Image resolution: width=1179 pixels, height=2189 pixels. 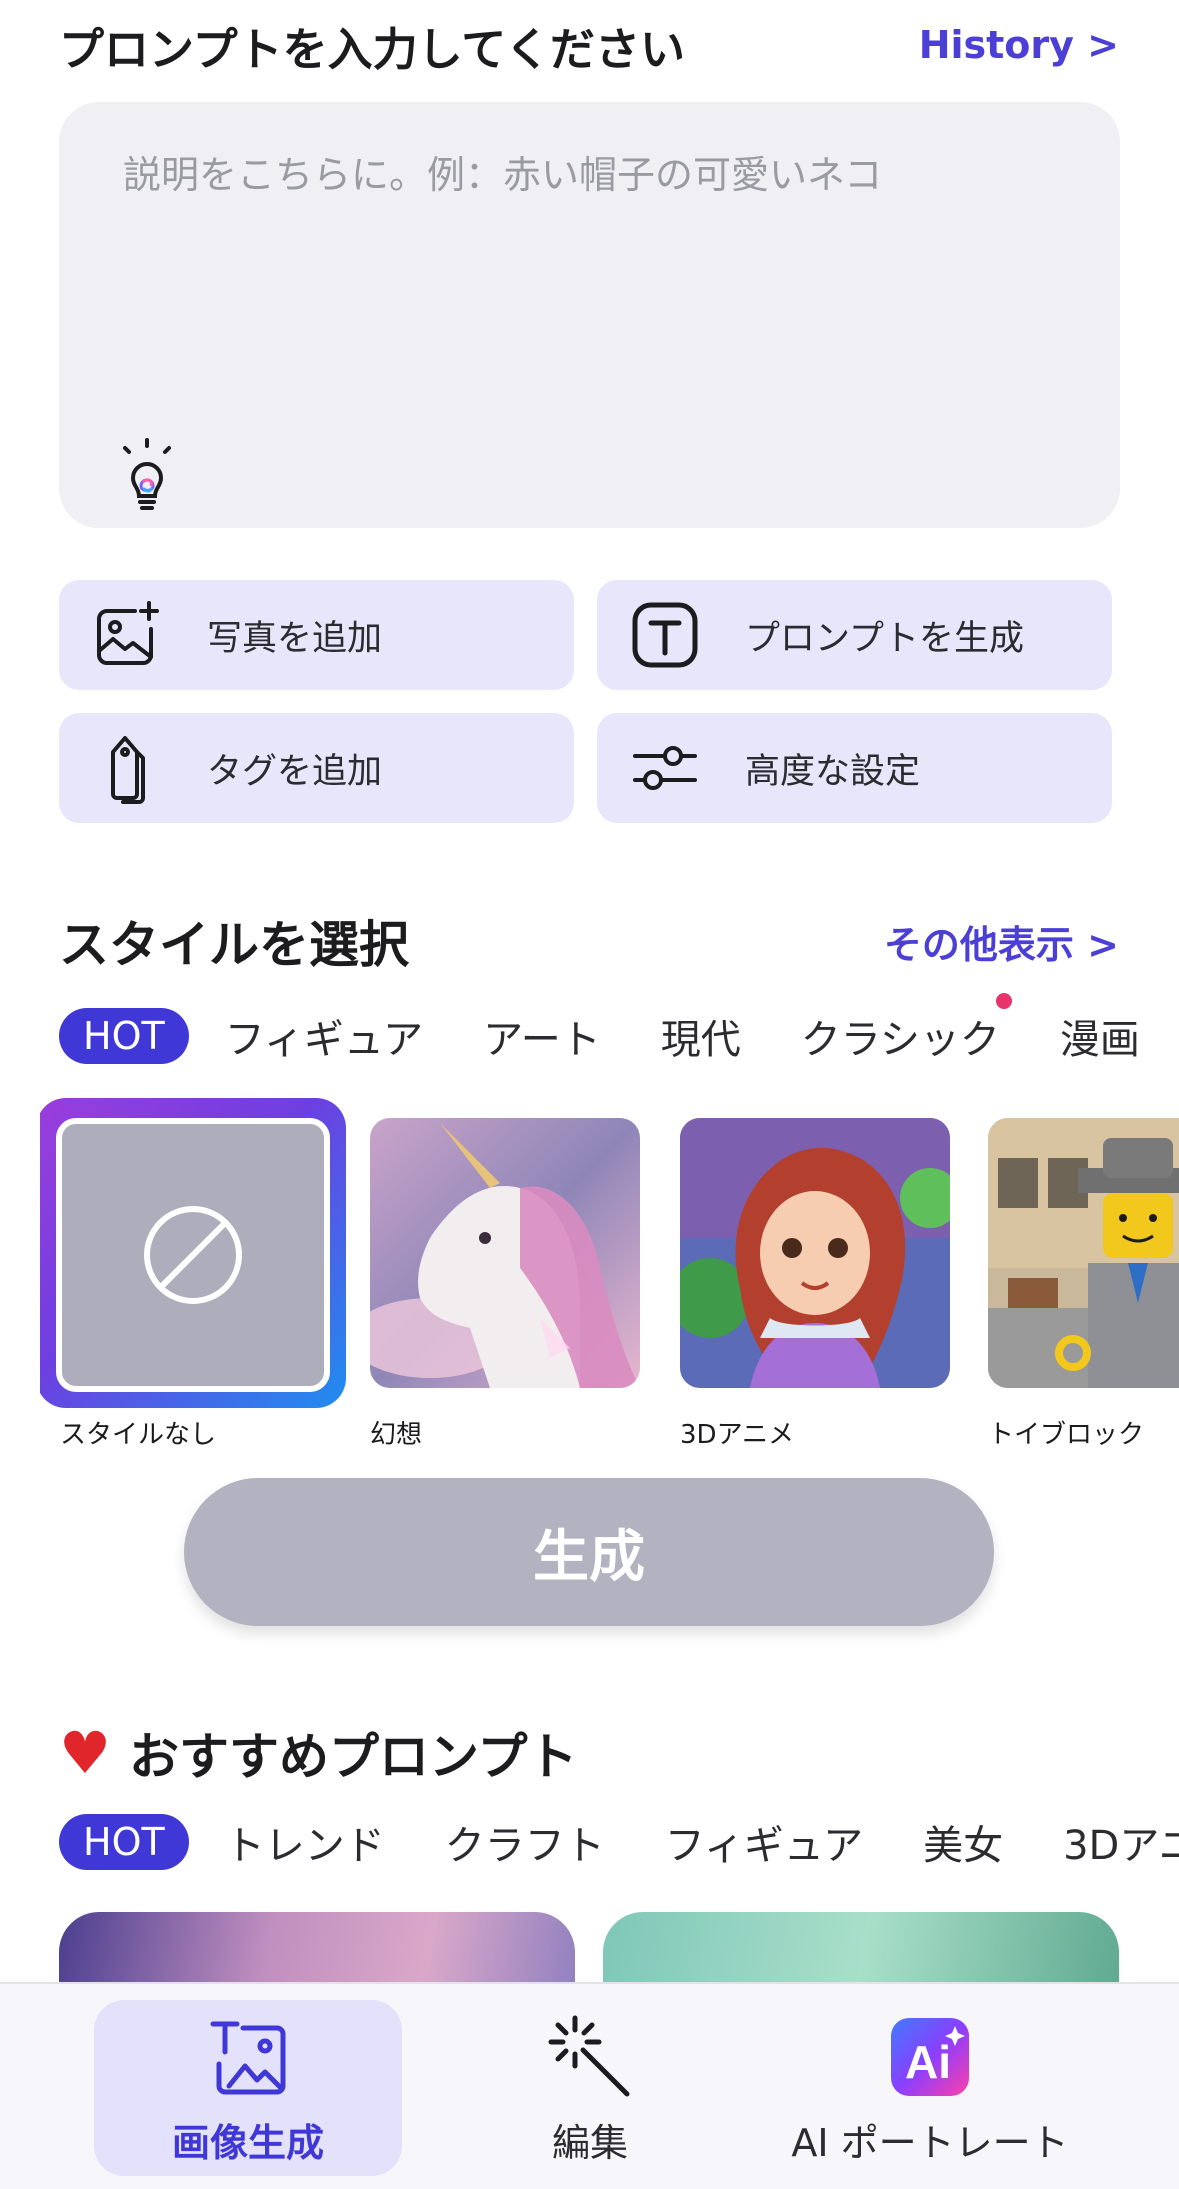 What do you see at coordinates (1083, 1253) in the screenshot?
I see `toy-block-thumbnail` at bounding box center [1083, 1253].